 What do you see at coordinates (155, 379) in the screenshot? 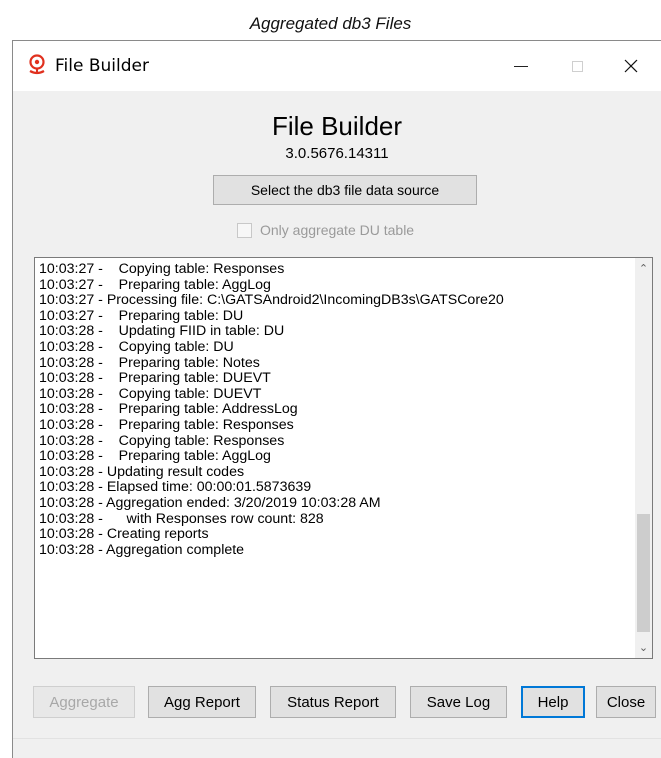
I see `log-line: 10:03:28 - Preparing table: DUEVT` at bounding box center [155, 379].